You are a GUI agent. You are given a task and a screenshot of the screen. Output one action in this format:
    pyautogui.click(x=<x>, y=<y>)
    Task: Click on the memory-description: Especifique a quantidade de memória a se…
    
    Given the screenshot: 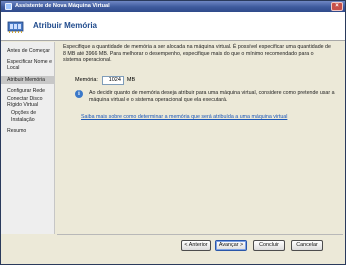 What is the action you would take?
    pyautogui.click(x=197, y=53)
    